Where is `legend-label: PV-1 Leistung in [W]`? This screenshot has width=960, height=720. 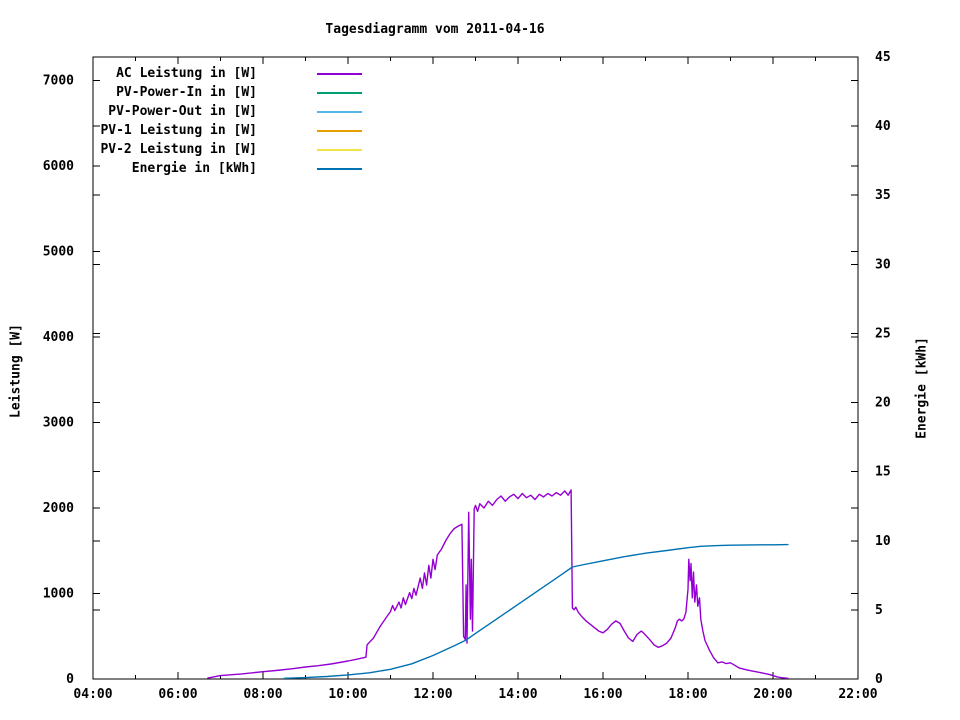 legend-label: PV-1 Leistung in [W] is located at coordinates (178, 130).